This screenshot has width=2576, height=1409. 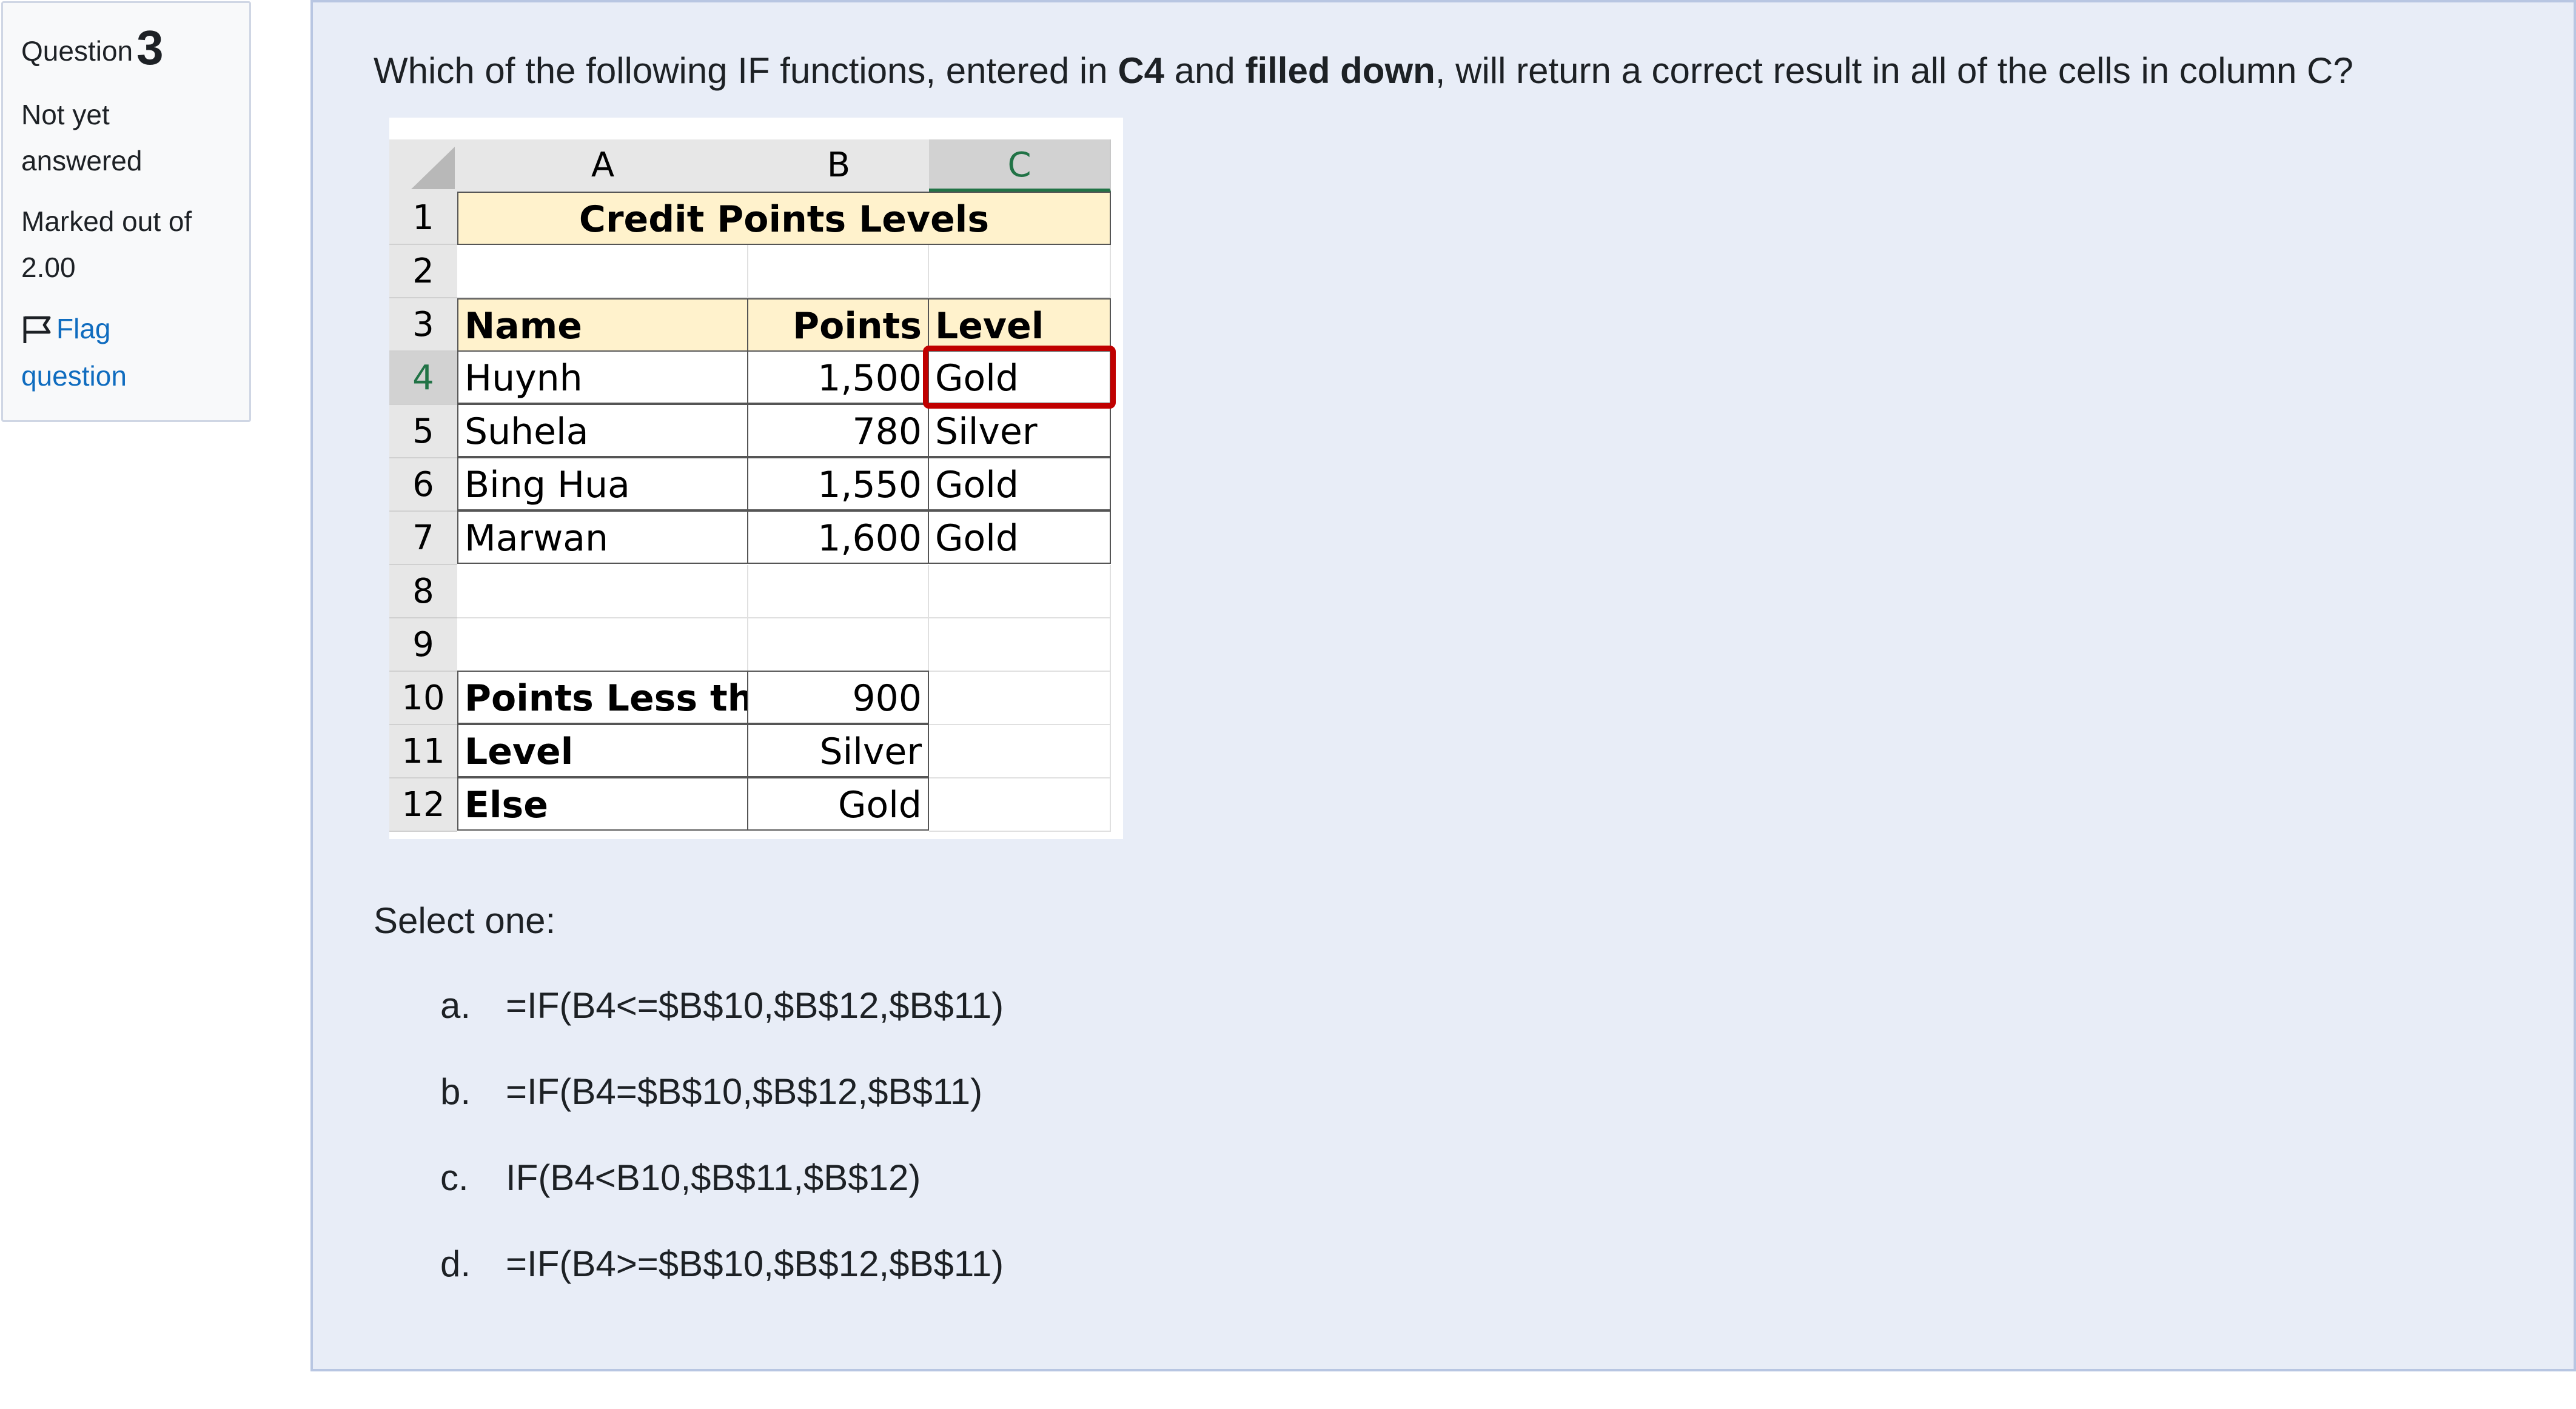 What do you see at coordinates (454, 1177) in the screenshot?
I see `option-letter: c.` at bounding box center [454, 1177].